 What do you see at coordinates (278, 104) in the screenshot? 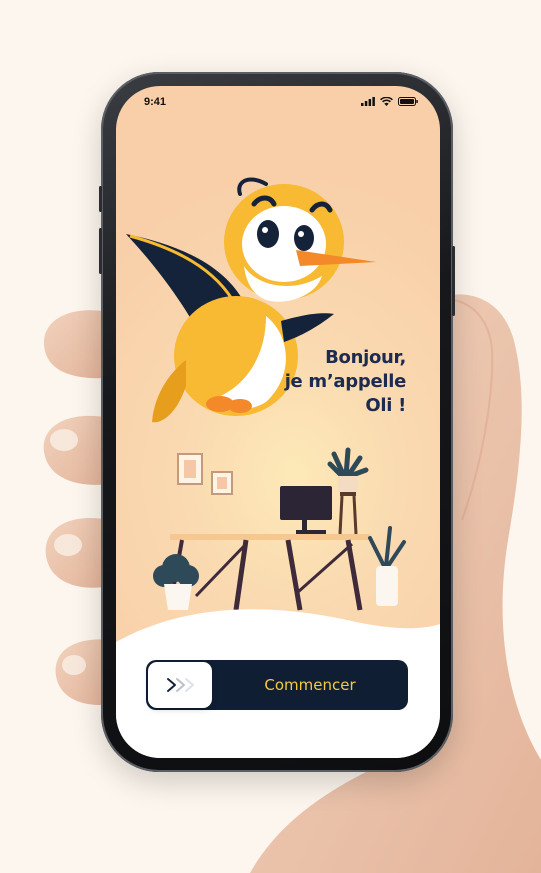
I see `status-bar: 9:41` at bounding box center [278, 104].